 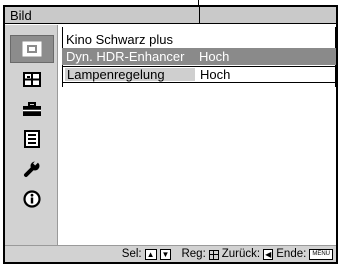 I want to click on end-label: Ende:, so click(x=291, y=254).